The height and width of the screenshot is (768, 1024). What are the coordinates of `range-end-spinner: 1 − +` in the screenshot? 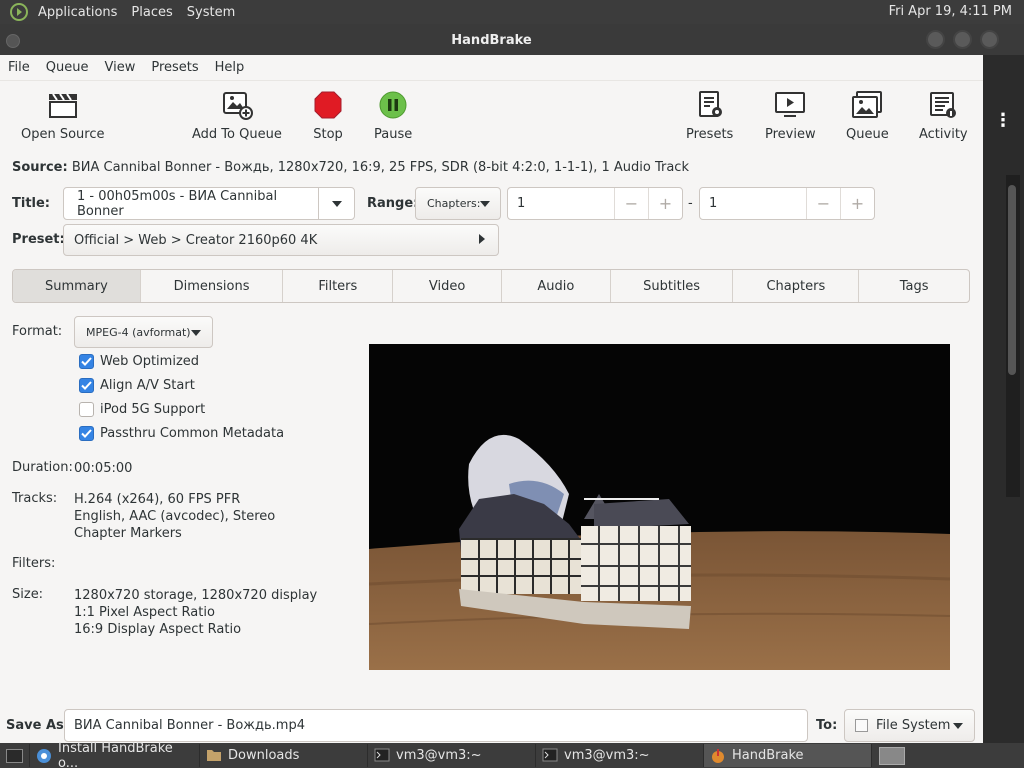 It's located at (787, 203).